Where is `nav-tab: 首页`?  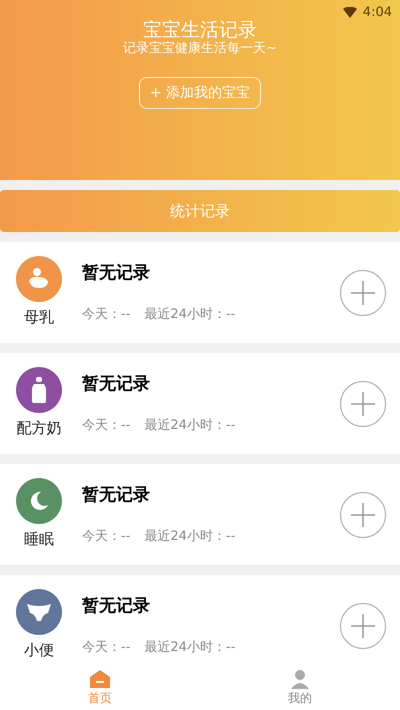
nav-tab: 首页 is located at coordinates (100, 688).